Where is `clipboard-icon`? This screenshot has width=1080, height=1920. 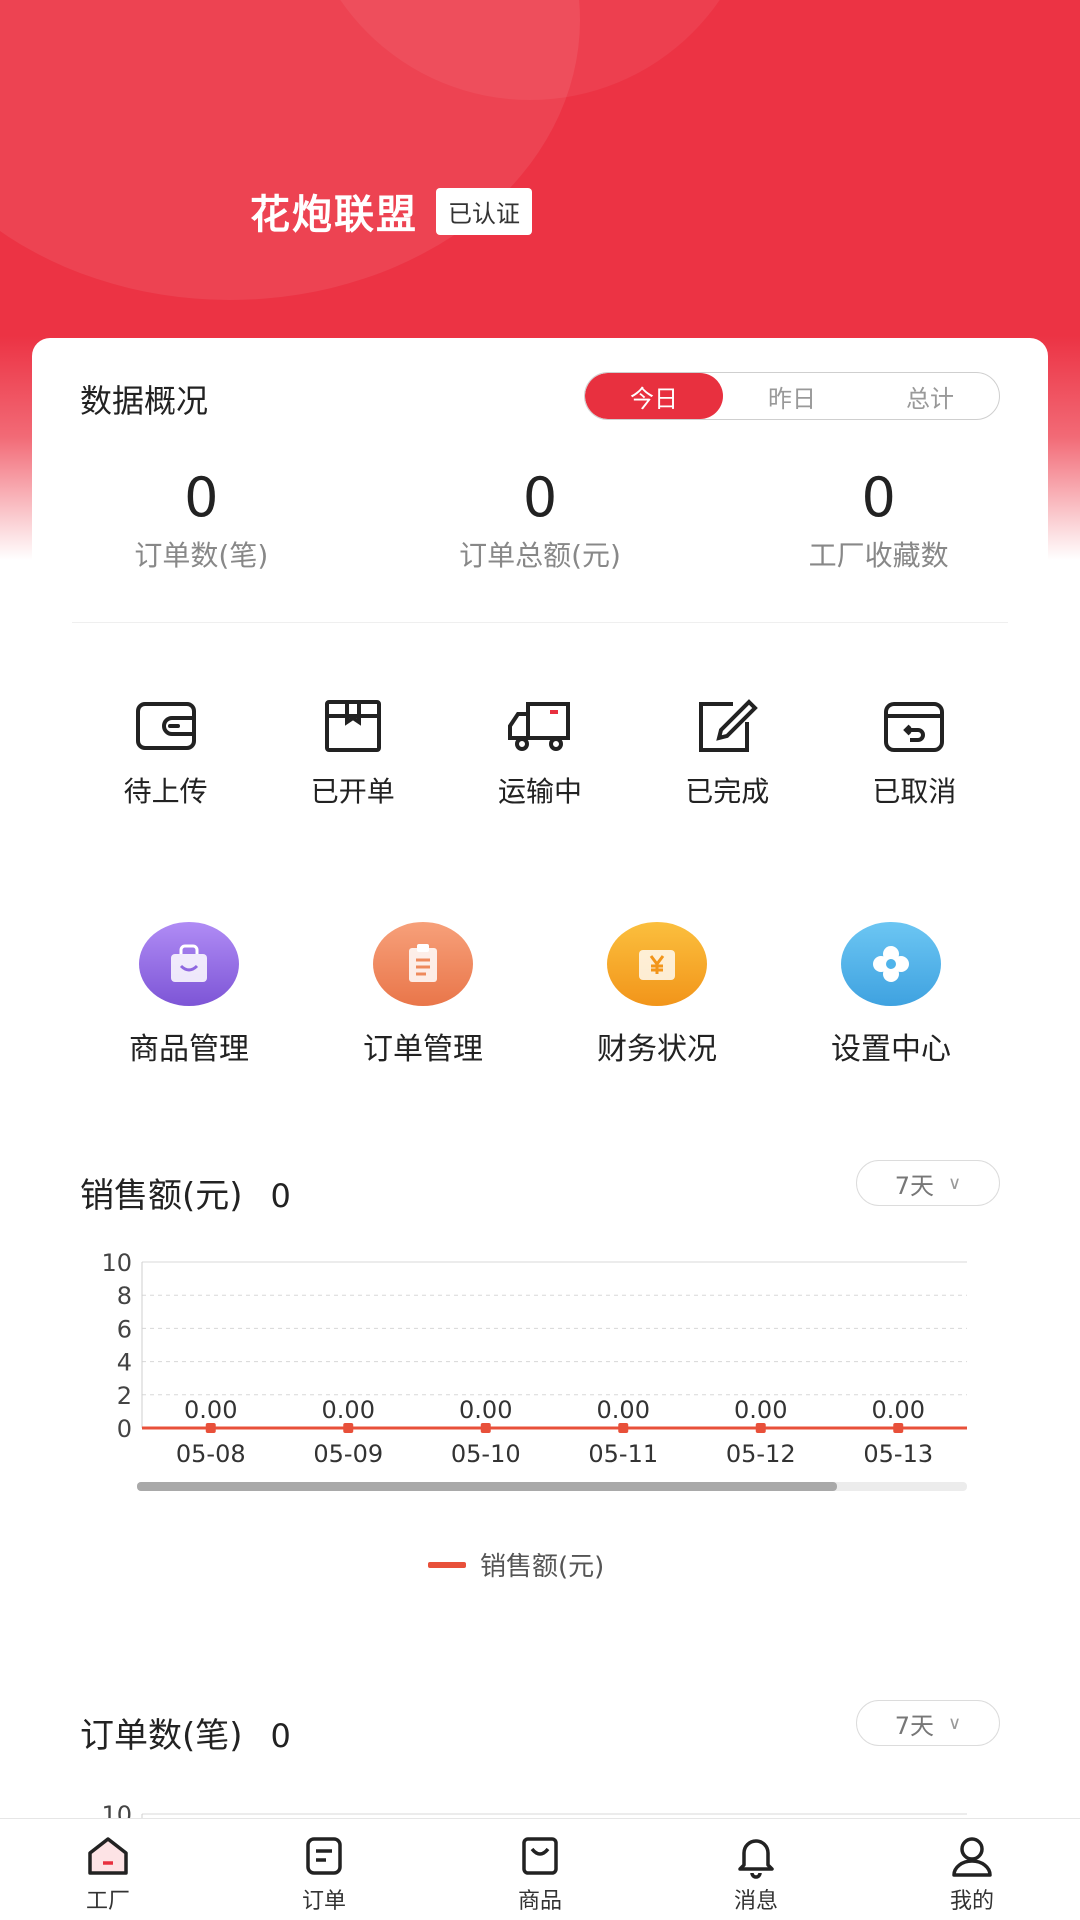 clipboard-icon is located at coordinates (423, 963).